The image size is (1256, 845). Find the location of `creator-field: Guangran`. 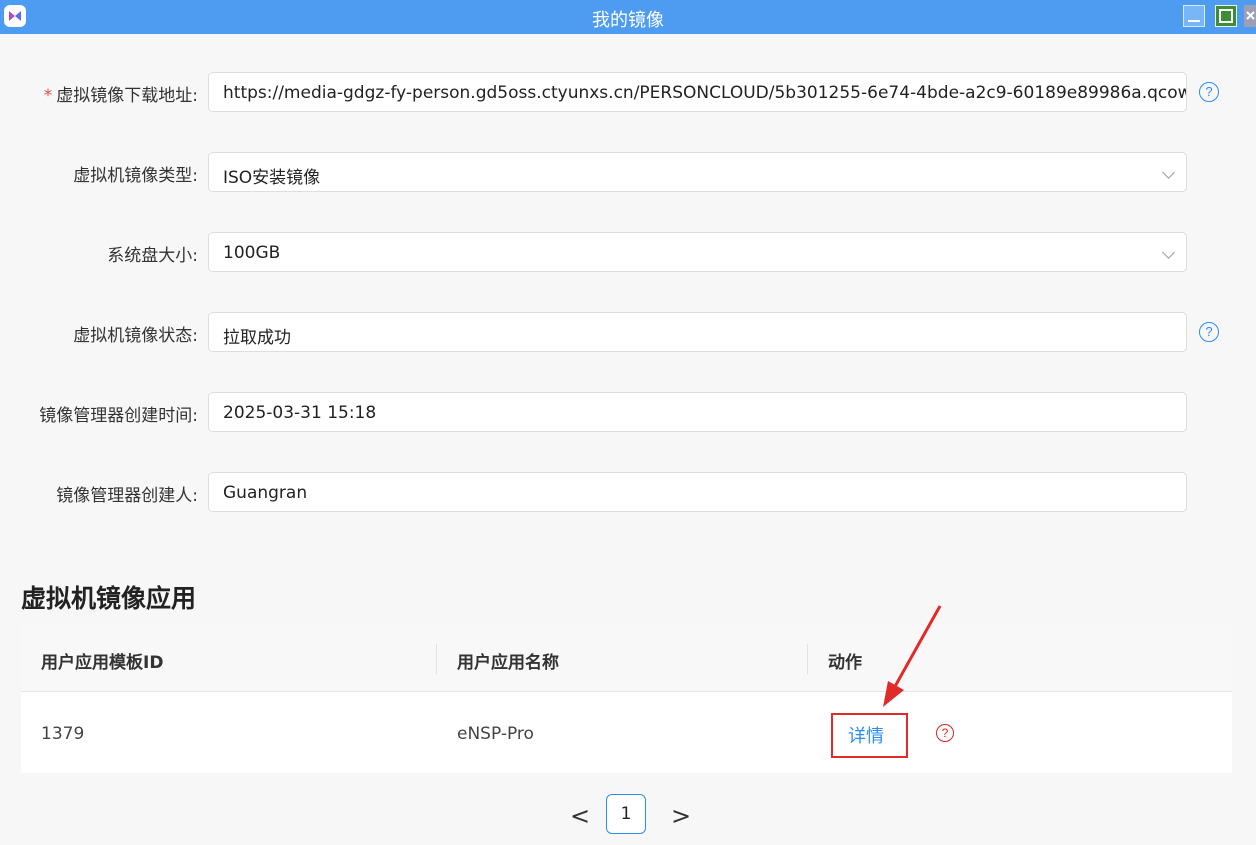

creator-field: Guangran is located at coordinates (697, 492).